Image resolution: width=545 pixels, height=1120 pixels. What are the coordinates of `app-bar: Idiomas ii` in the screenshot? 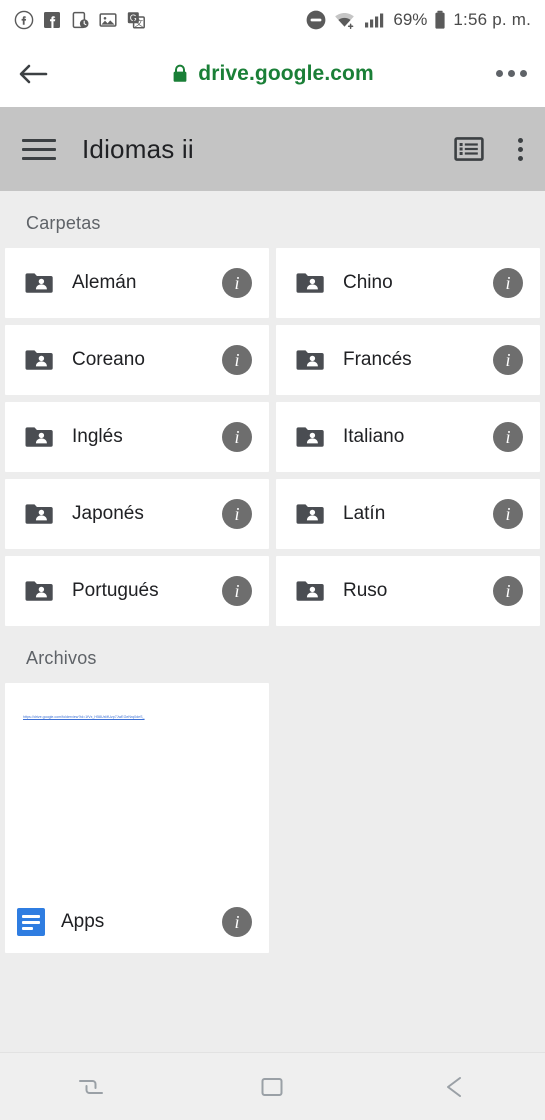 It's located at (272, 149).